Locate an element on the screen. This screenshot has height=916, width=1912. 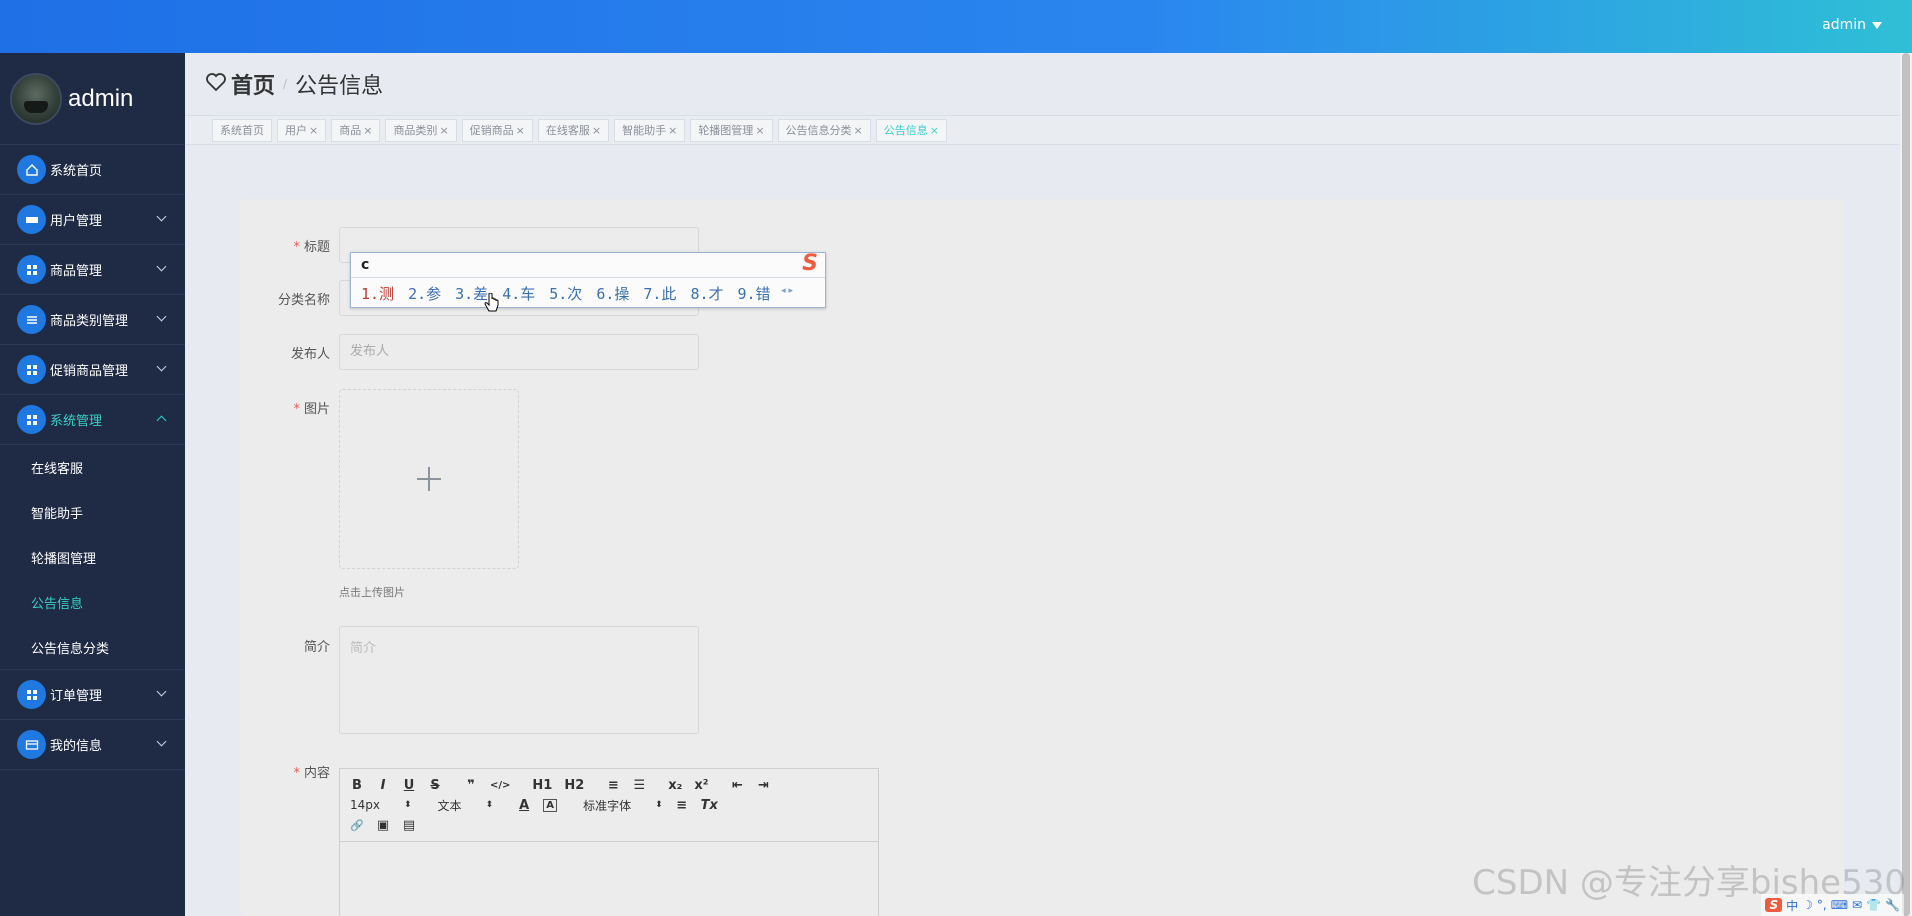
punctuation-icon: °, is located at coordinates (1822, 905).